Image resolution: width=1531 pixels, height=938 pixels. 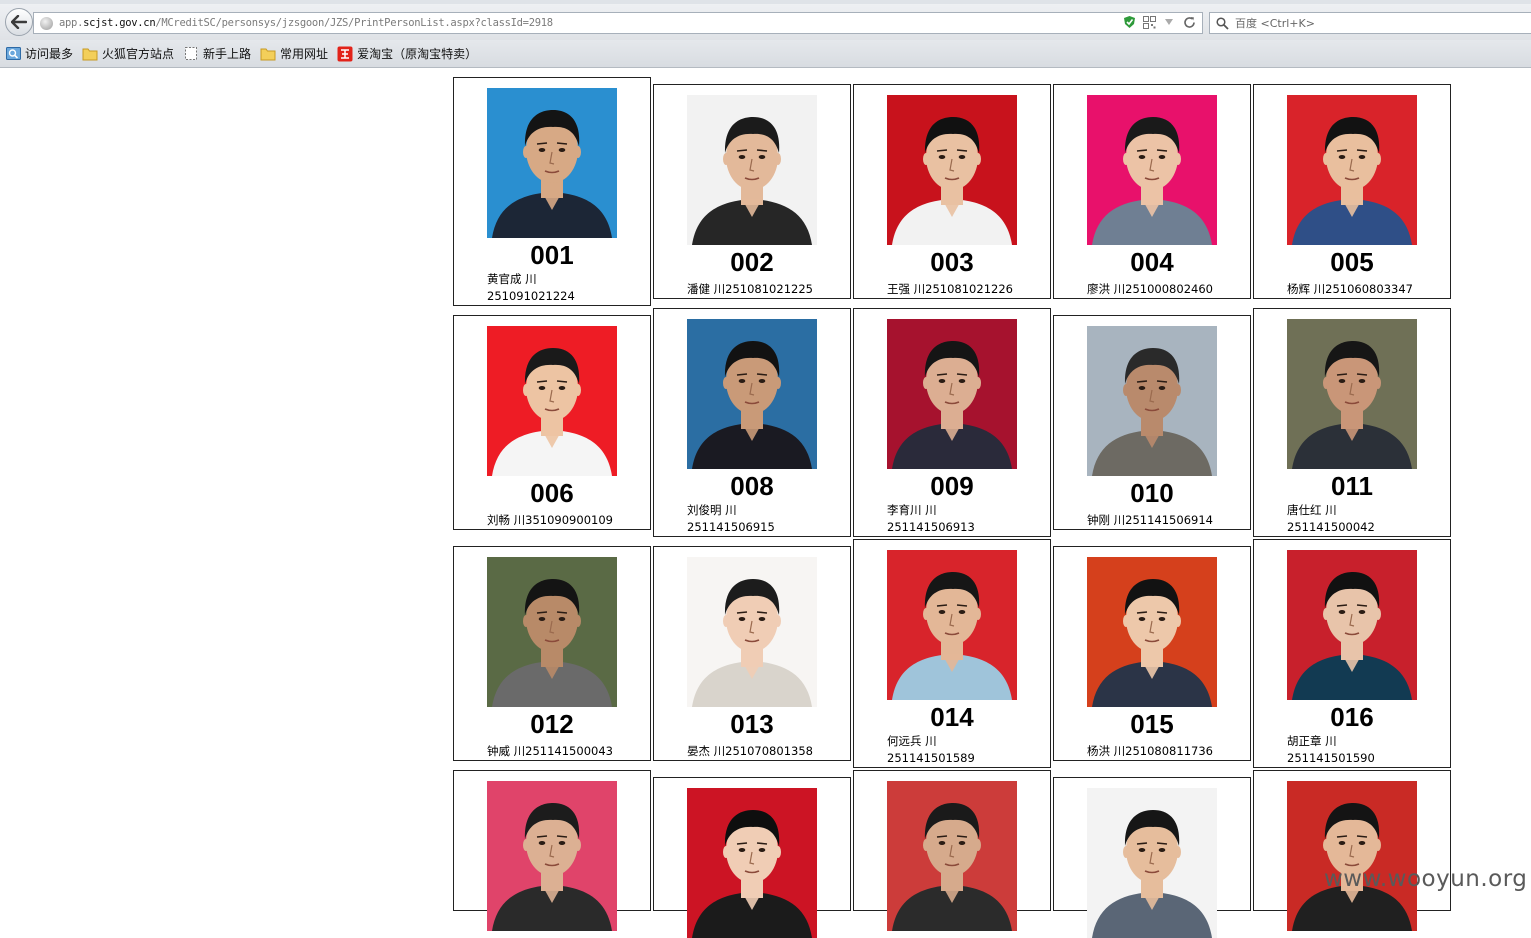 I want to click on person-info: 刘畅 川351090900109, so click(x=567, y=520).